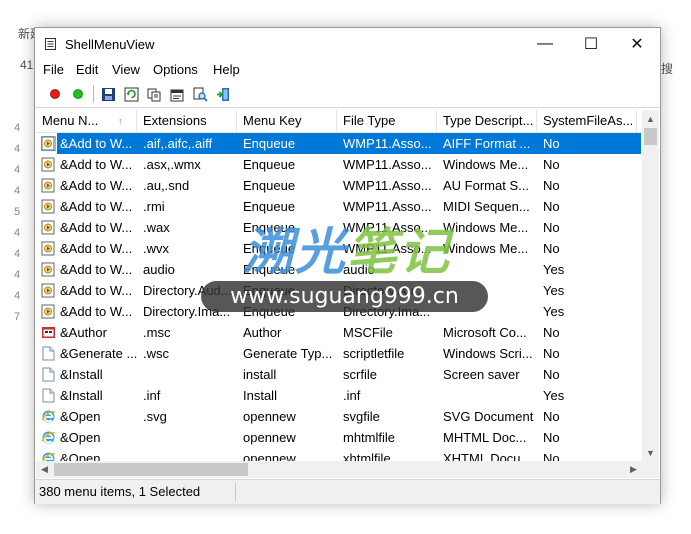 The width and height of the screenshot is (691, 534). Describe the element at coordinates (78, 94) in the screenshot. I see `enable-items-button` at that location.